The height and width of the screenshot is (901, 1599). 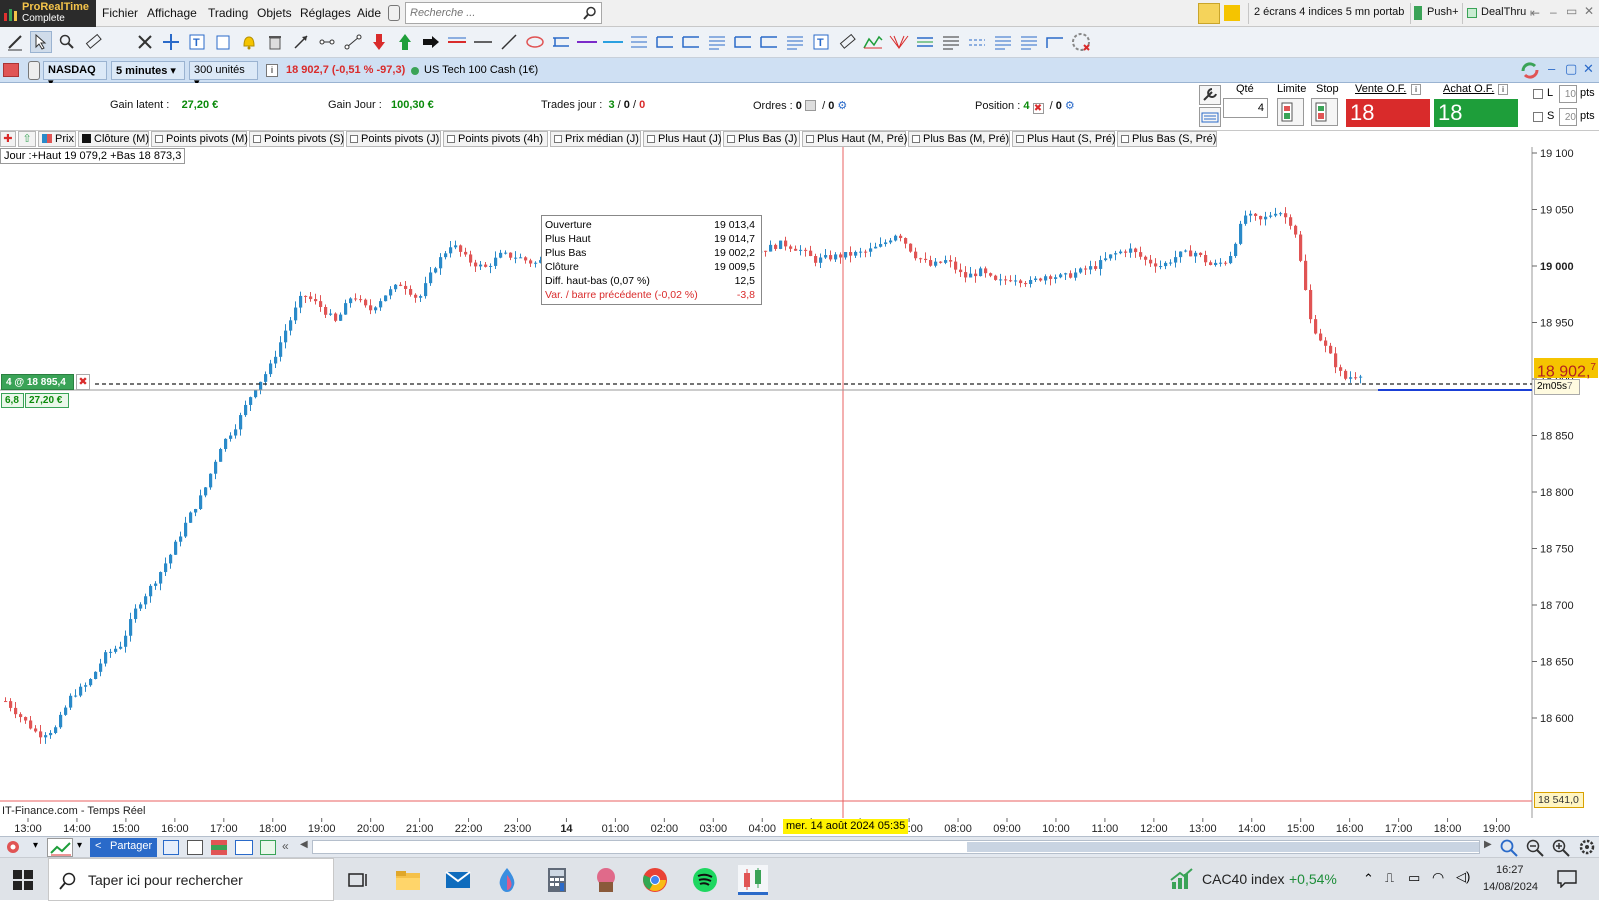 I want to click on menu-trading: Trading, so click(x=228, y=13).